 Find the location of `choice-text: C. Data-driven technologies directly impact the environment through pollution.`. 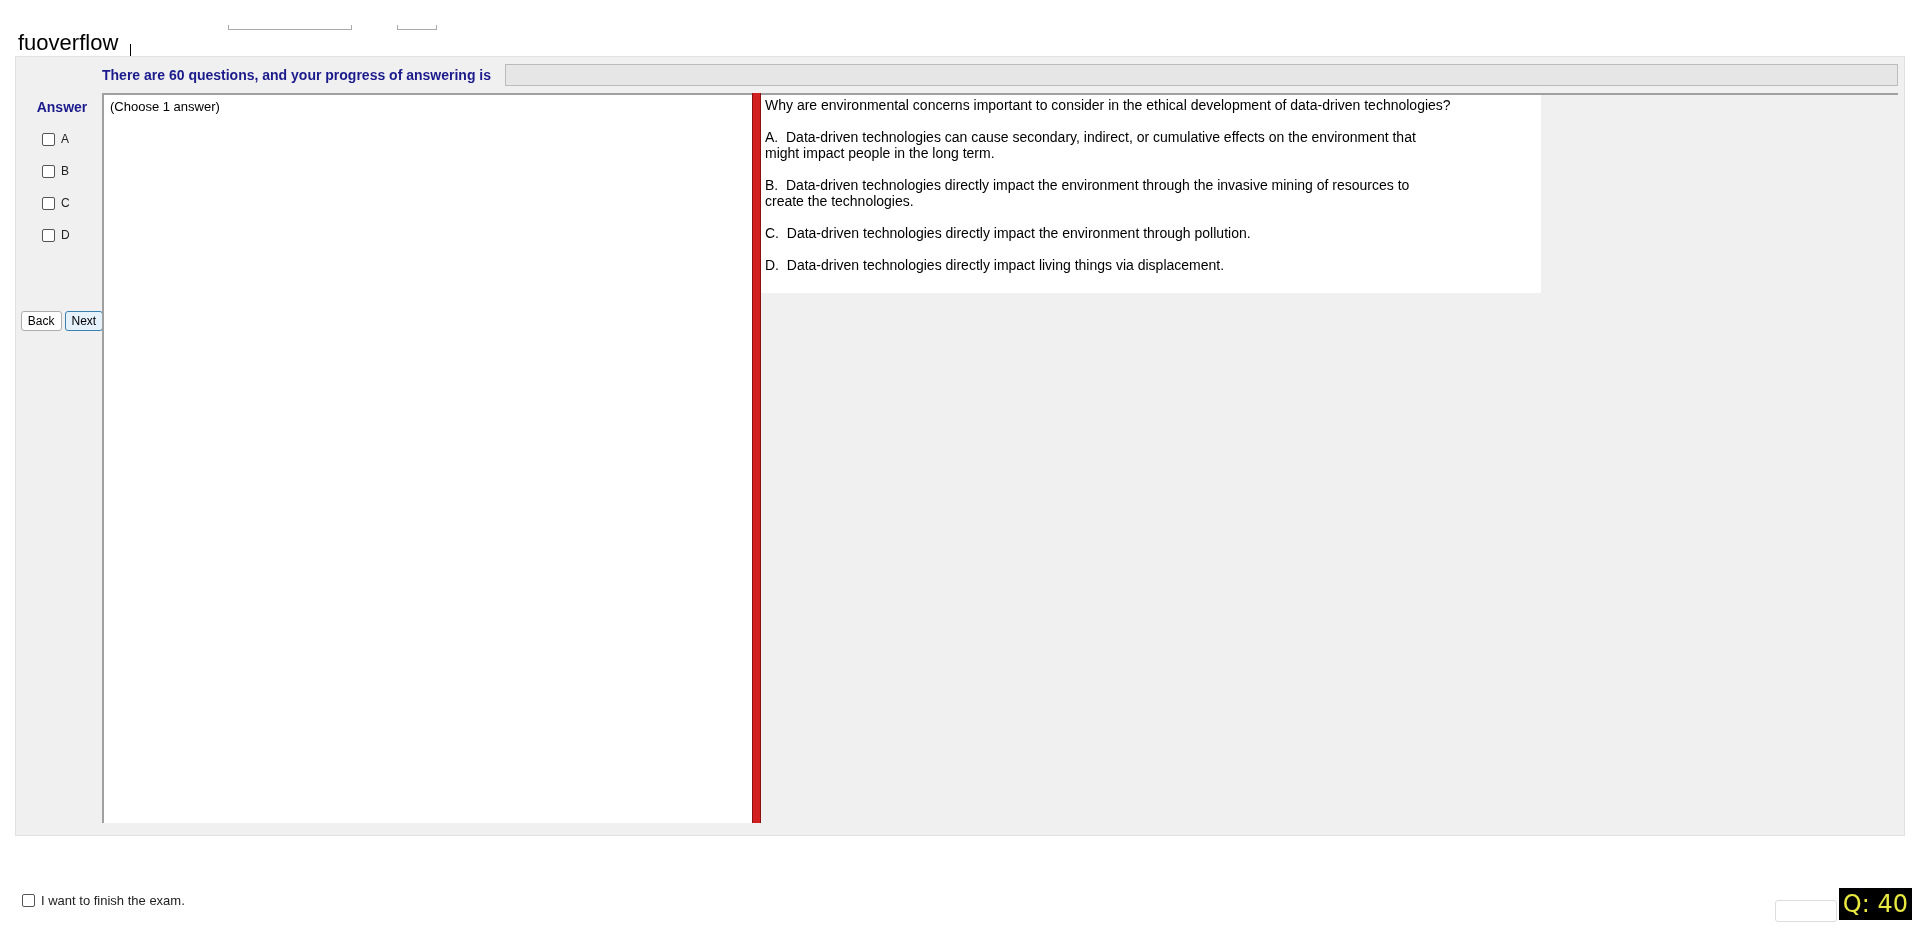

choice-text: C. Data-driven technologies directly impact the environment through pollution. is located at coordinates (1008, 233).